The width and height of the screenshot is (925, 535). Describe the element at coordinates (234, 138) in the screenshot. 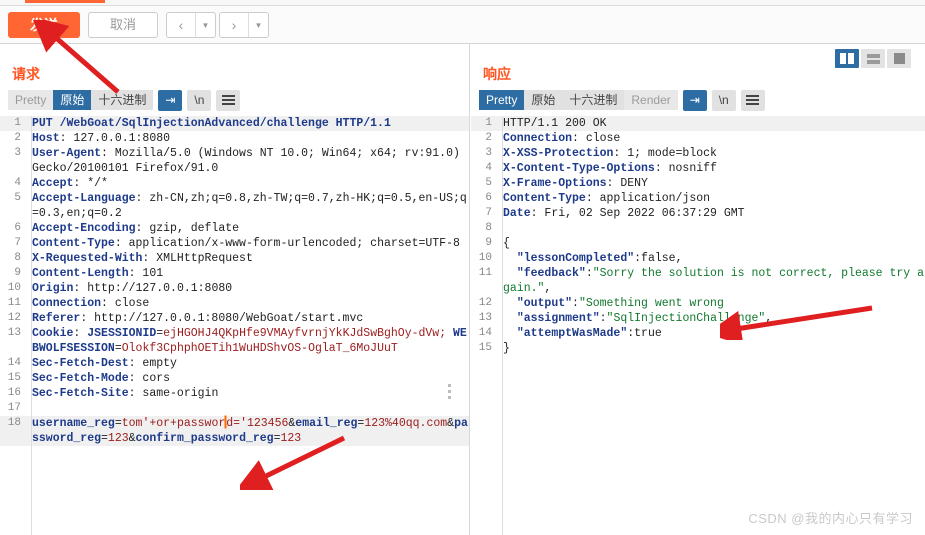

I see `request-code-line: 2 Host: 127.0.0.1:8080` at that location.